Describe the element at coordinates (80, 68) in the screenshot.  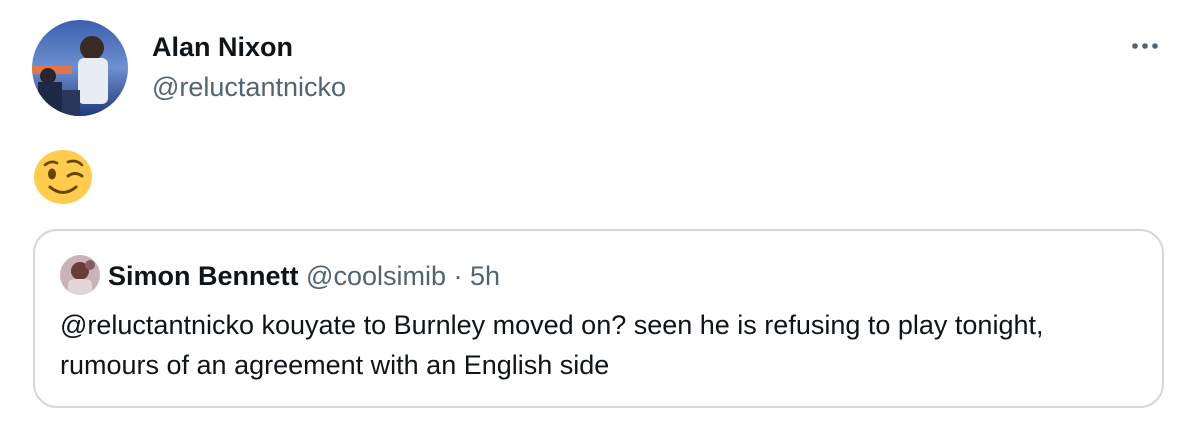
I see `author-avatar` at that location.